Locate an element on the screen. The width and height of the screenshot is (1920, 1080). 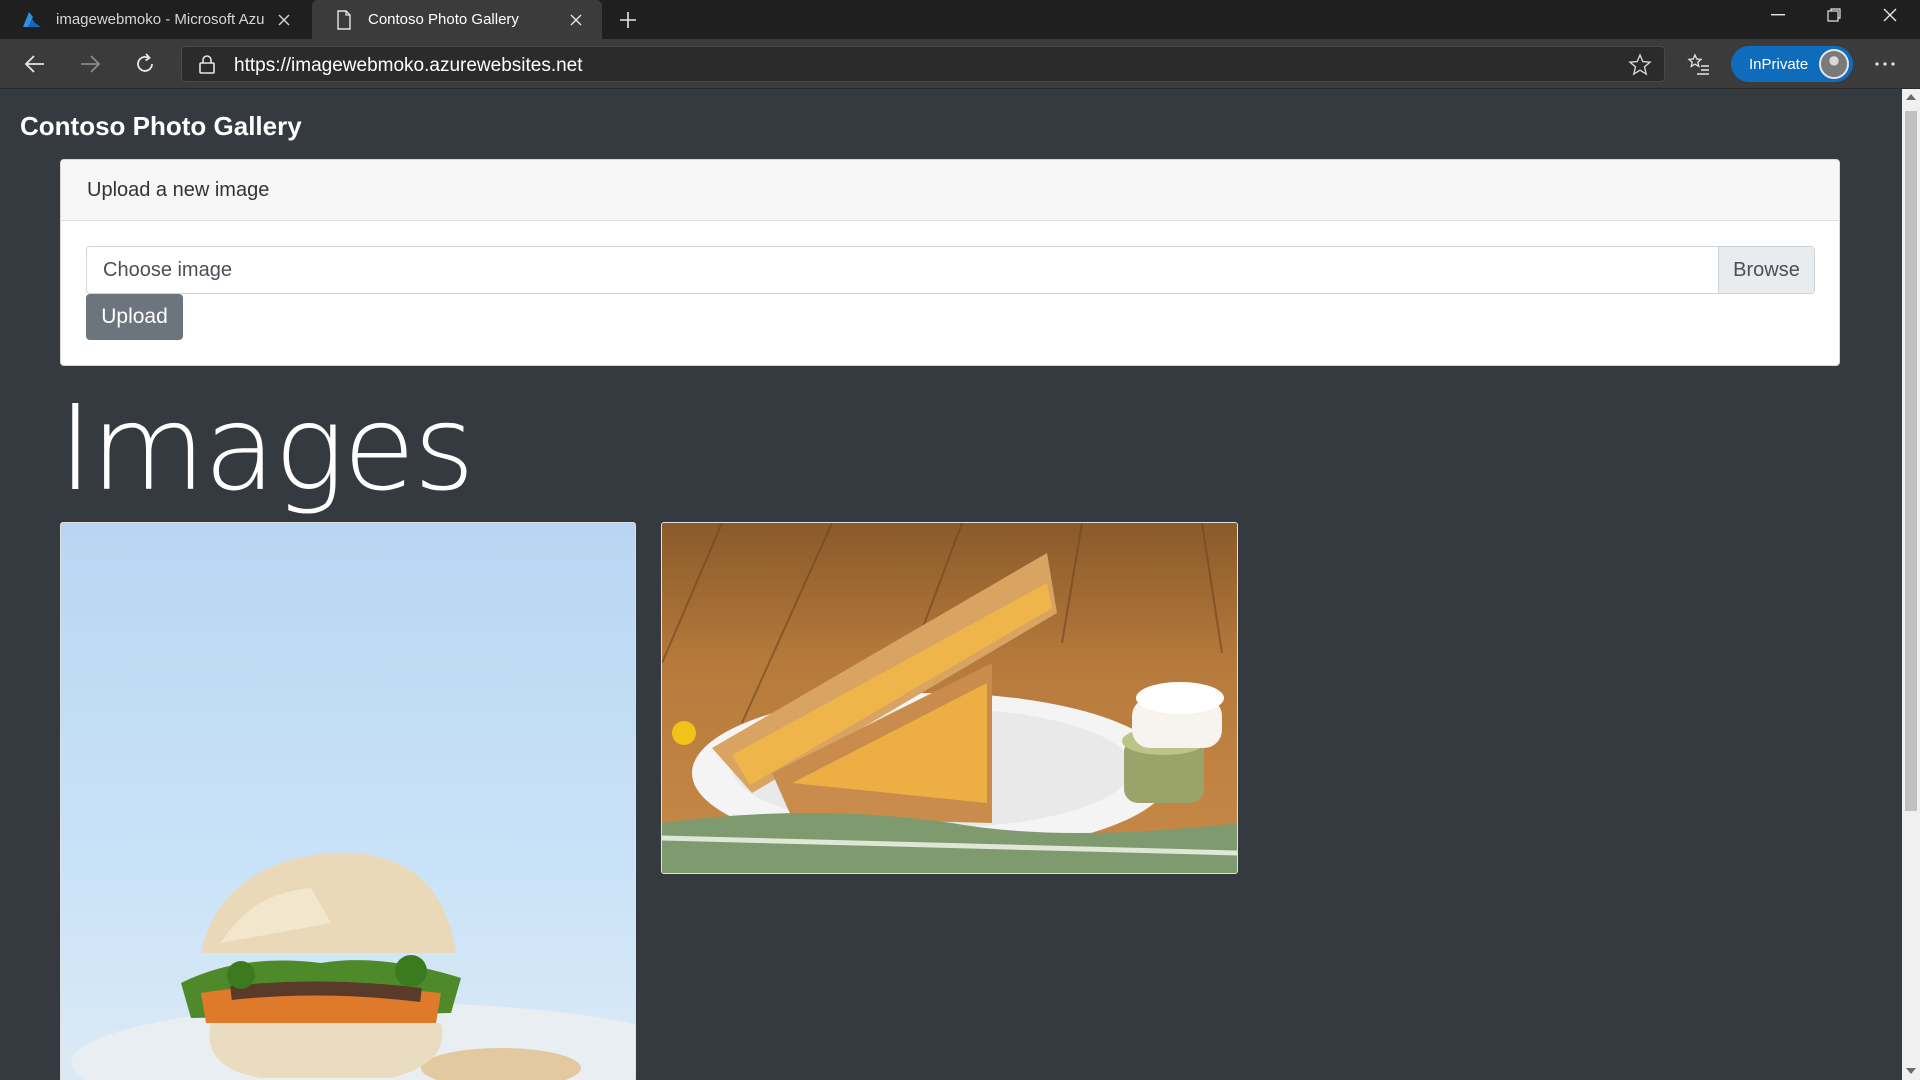
page-scrollbar is located at coordinates (1911, 584).